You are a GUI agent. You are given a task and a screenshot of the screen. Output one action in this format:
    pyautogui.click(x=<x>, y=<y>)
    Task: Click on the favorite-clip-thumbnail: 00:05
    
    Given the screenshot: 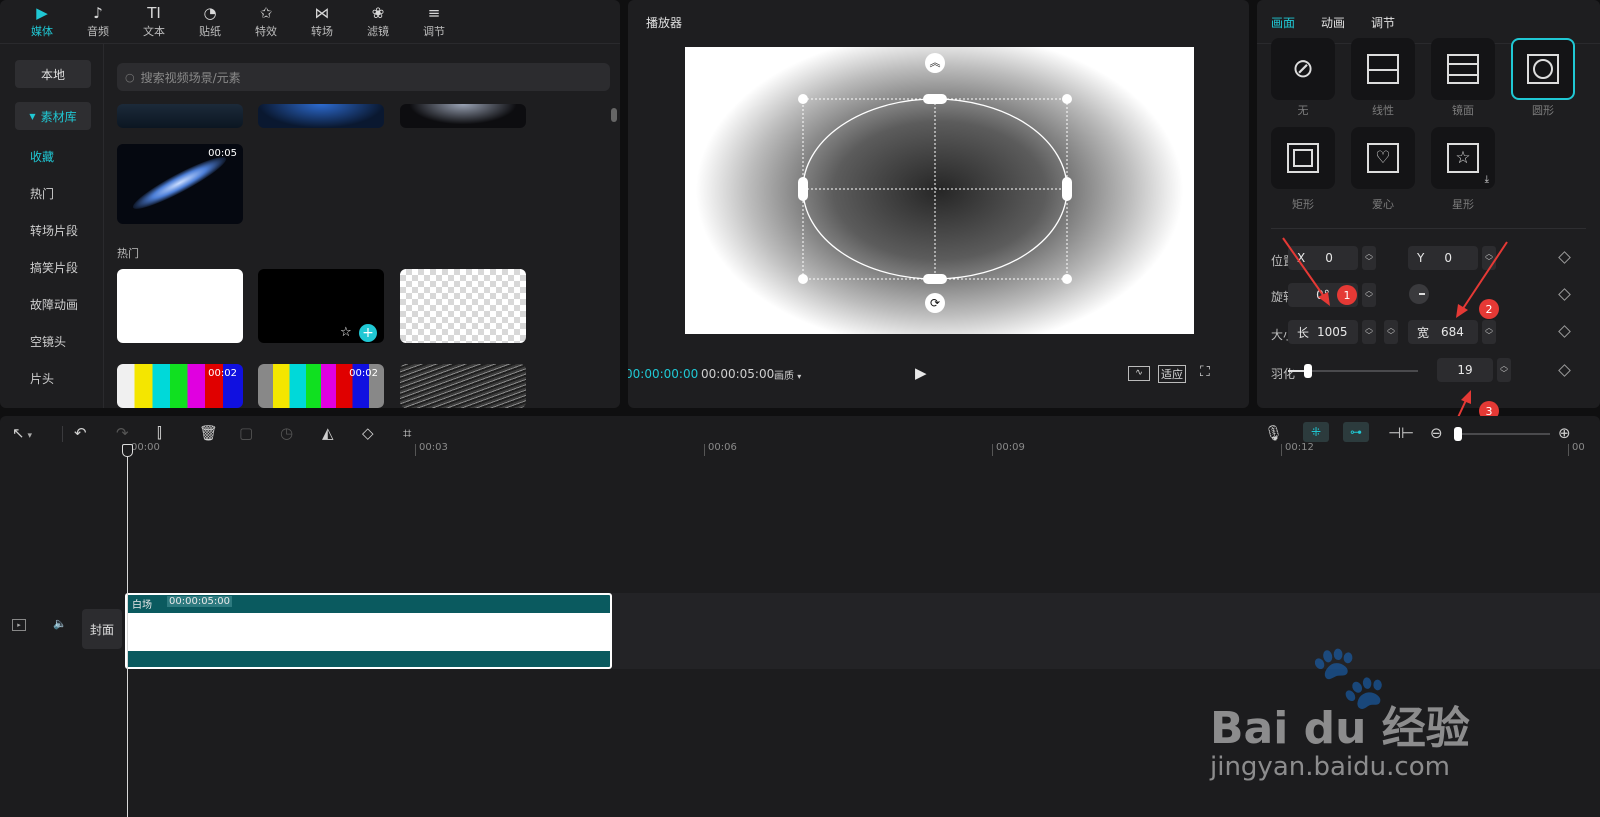 What is the action you would take?
    pyautogui.click(x=180, y=184)
    